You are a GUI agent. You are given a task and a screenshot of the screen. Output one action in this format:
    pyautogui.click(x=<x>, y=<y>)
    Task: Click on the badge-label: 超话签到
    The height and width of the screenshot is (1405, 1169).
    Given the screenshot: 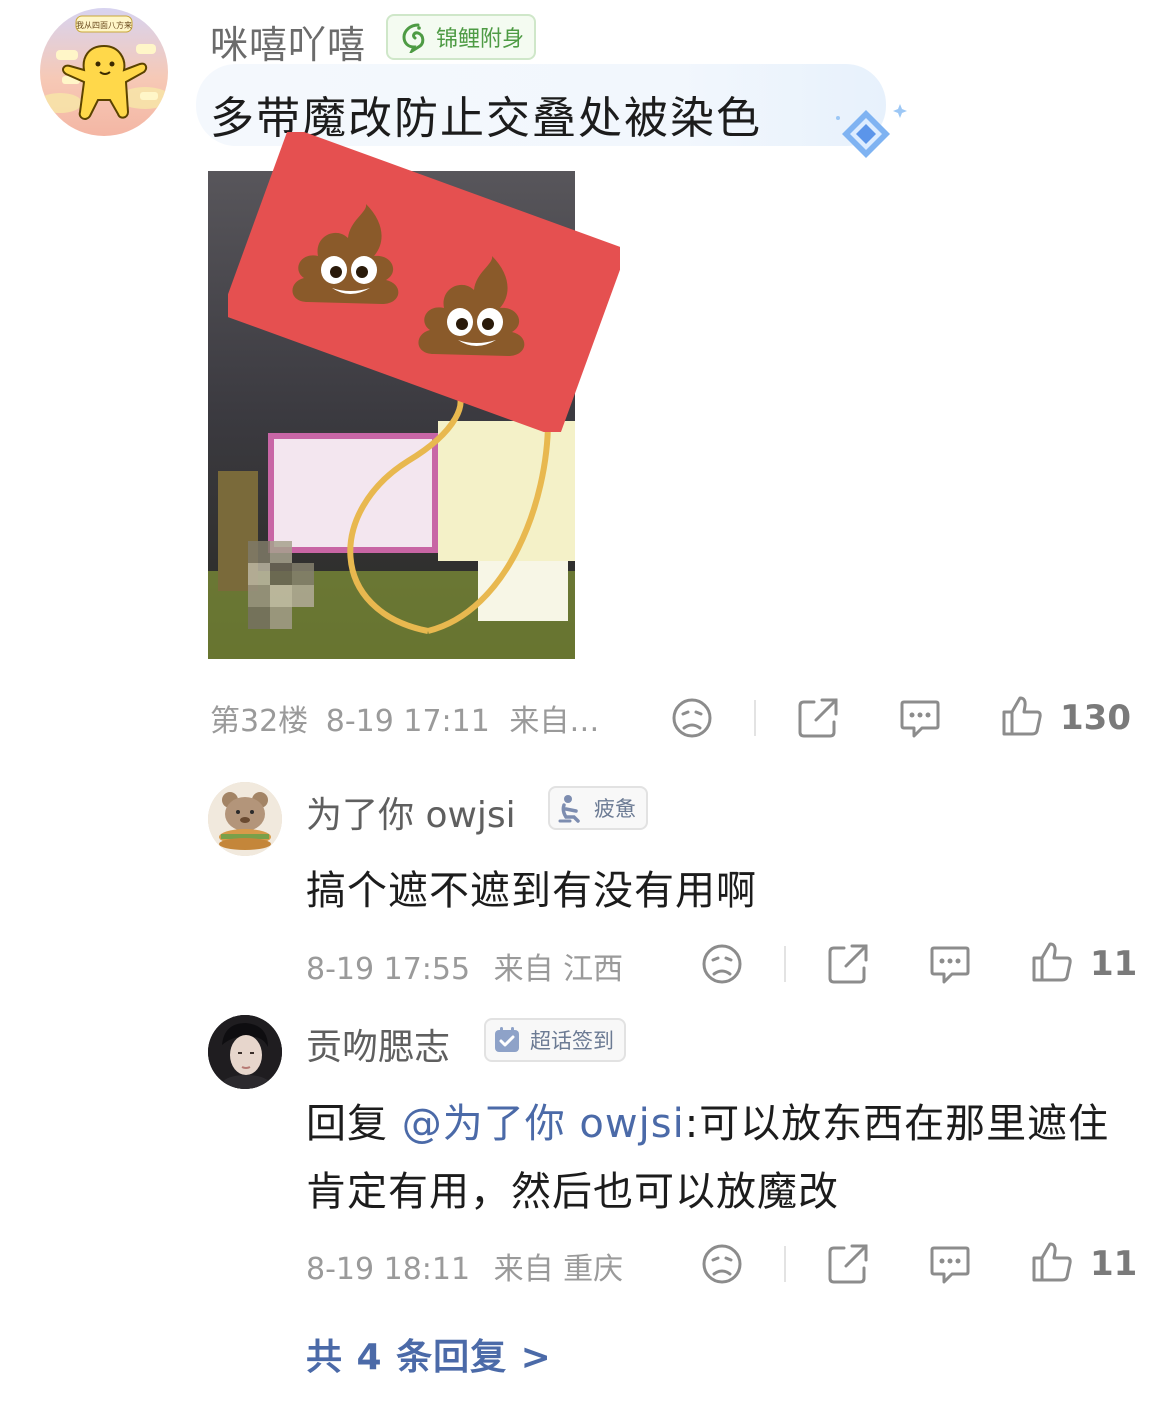 What is the action you would take?
    pyautogui.click(x=572, y=1041)
    